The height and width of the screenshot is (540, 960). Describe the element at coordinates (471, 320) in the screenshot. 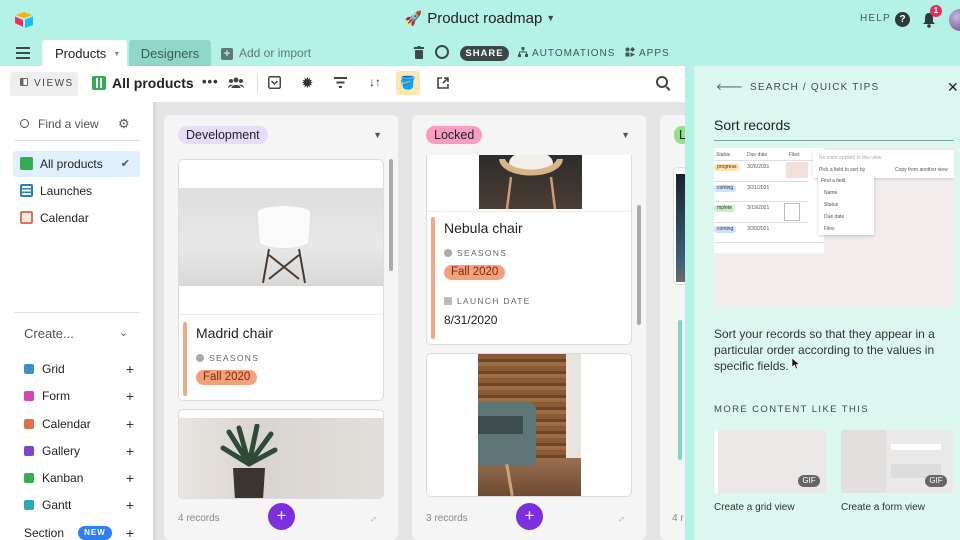

I see `launch-date-value: 8/31/2020` at that location.